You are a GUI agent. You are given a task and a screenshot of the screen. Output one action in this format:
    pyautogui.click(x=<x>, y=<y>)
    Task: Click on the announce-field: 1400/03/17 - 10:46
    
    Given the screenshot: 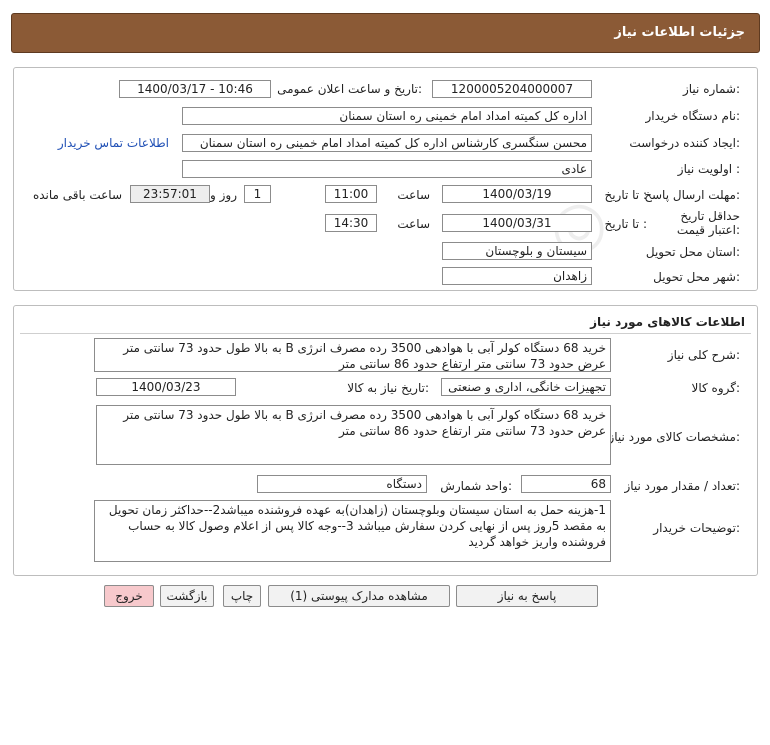 What is the action you would take?
    pyautogui.click(x=195, y=89)
    